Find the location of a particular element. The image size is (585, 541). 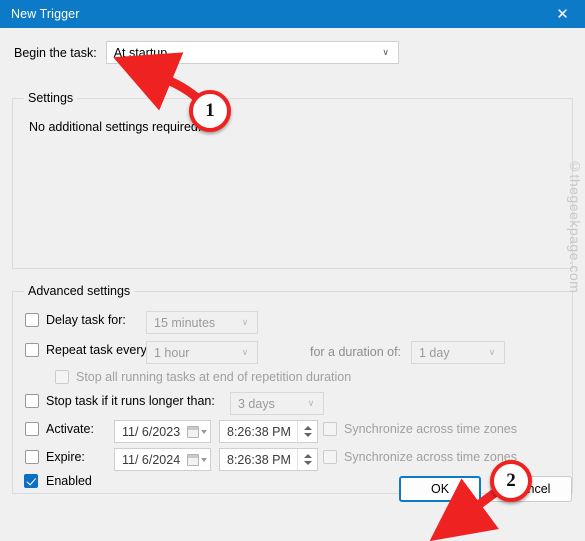

close-icon: ✕ is located at coordinates (562, 14).